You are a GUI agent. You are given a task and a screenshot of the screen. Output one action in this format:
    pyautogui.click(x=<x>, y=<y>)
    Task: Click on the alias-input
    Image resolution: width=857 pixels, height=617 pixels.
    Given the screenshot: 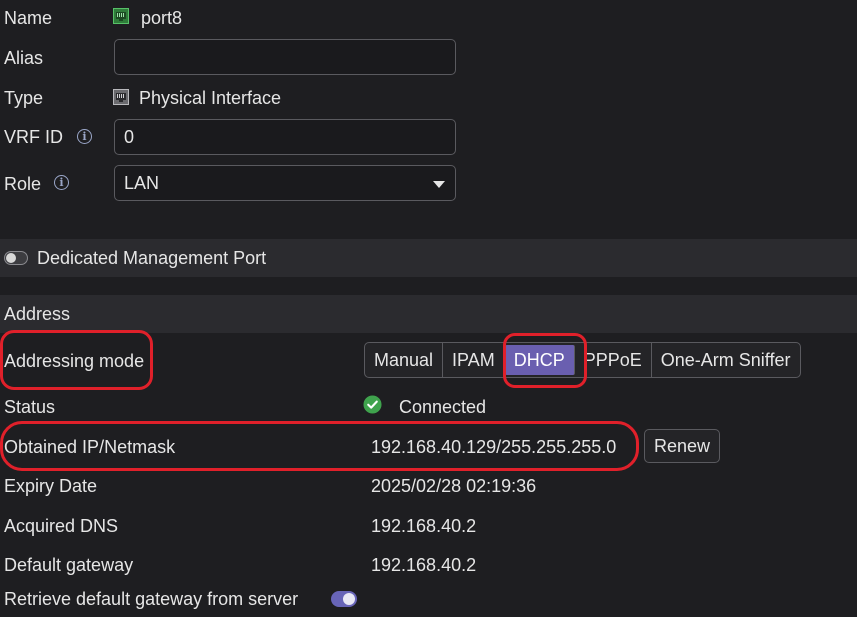 What is the action you would take?
    pyautogui.click(x=285, y=57)
    